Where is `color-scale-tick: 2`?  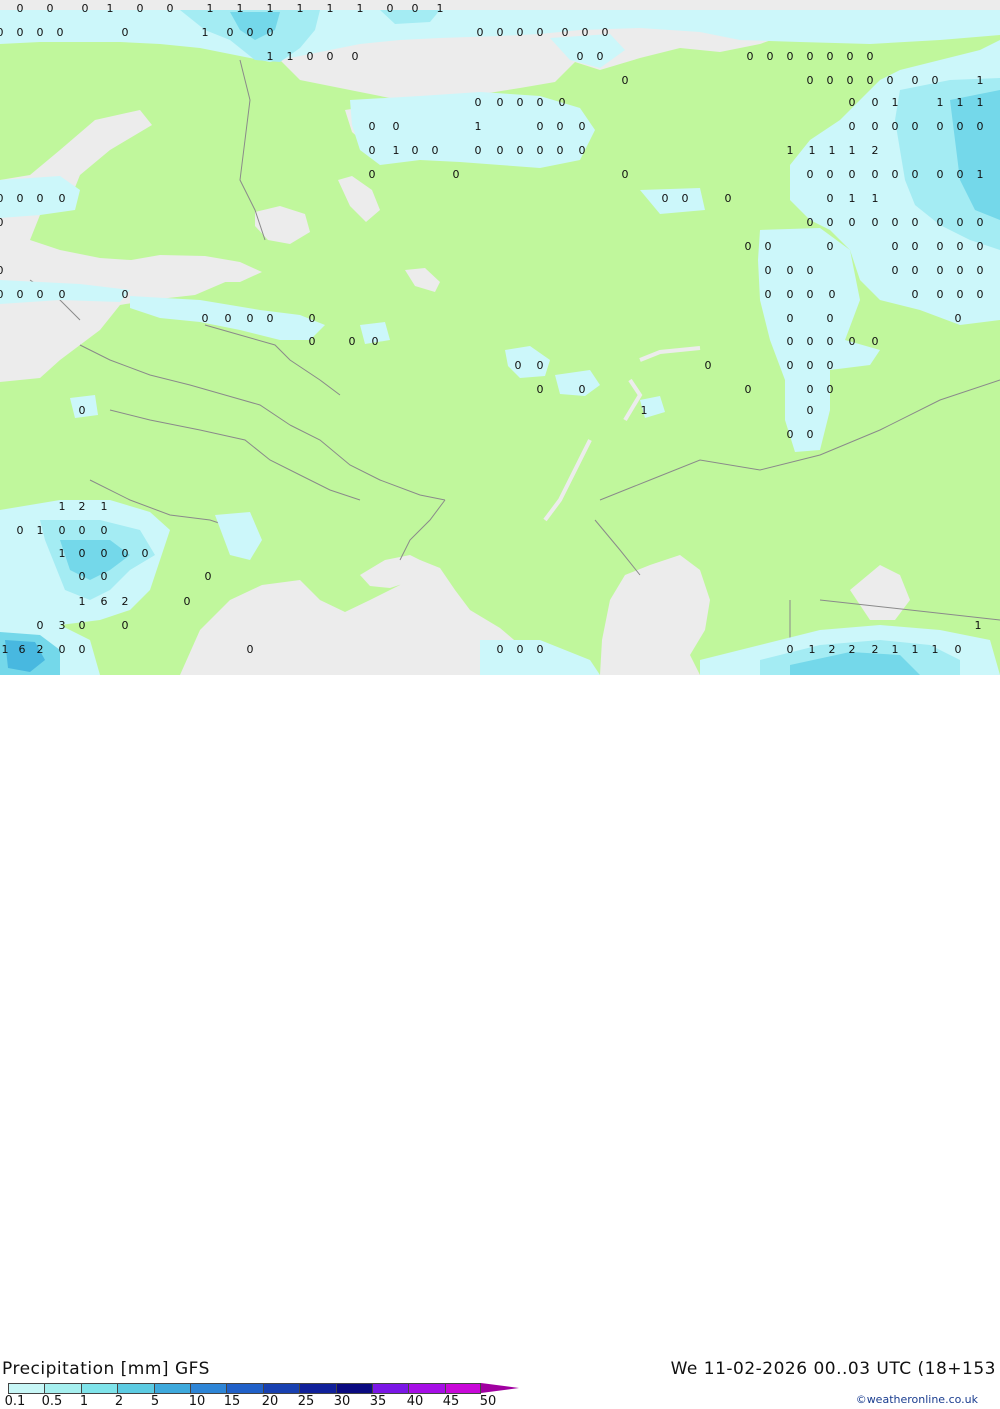
color-scale-tick: 2 is located at coordinates (119, 1401).